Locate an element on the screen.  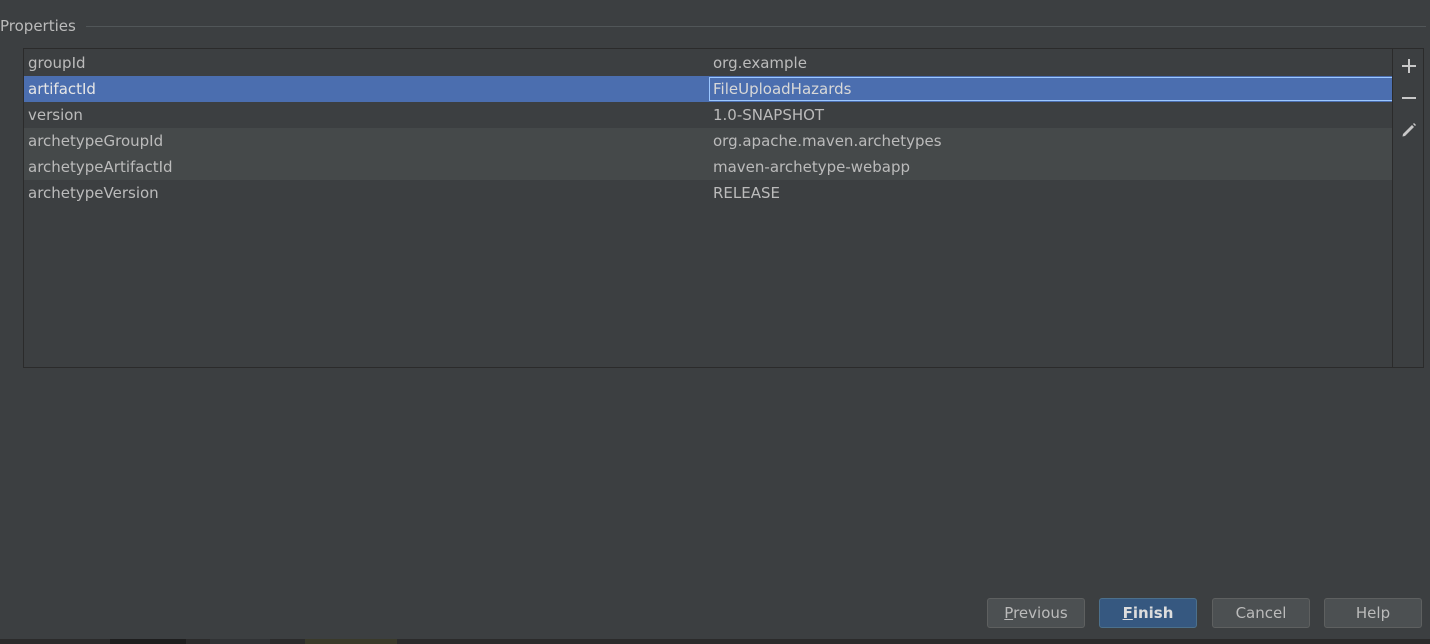
cancel-button: Cancel is located at coordinates (1261, 613).